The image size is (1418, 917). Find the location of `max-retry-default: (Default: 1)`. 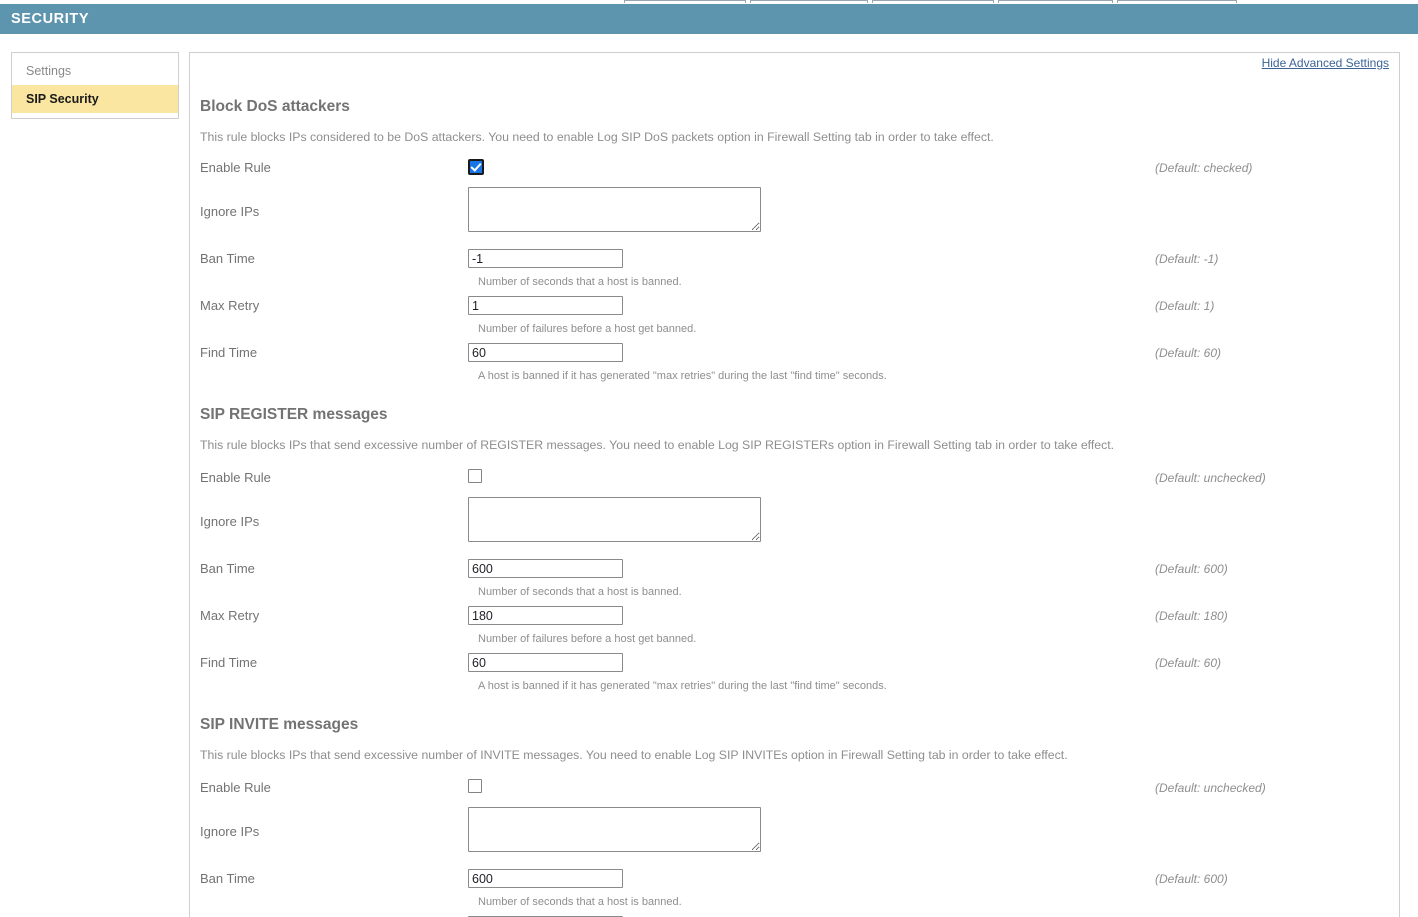

max-retry-default: (Default: 1) is located at coordinates (1185, 306).